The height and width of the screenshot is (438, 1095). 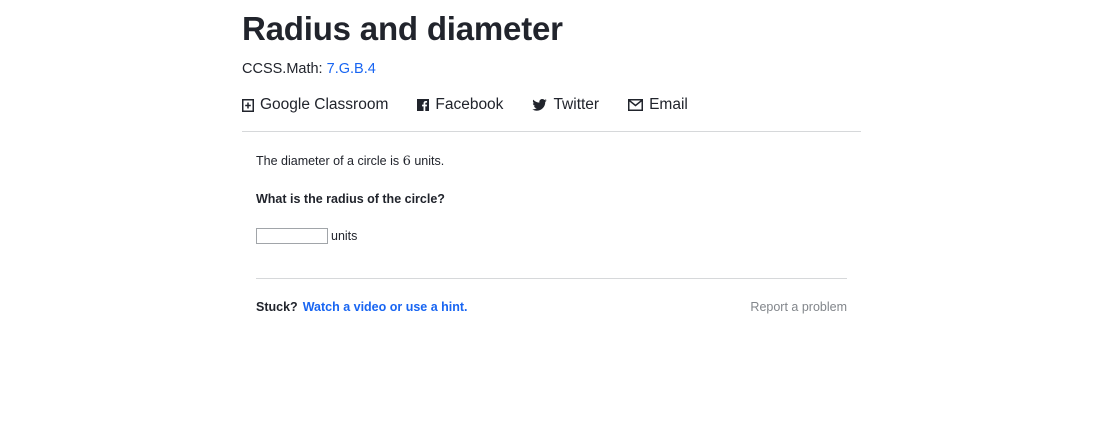 I want to click on share-google-classroom-label: Google Classroom, so click(x=324, y=104).